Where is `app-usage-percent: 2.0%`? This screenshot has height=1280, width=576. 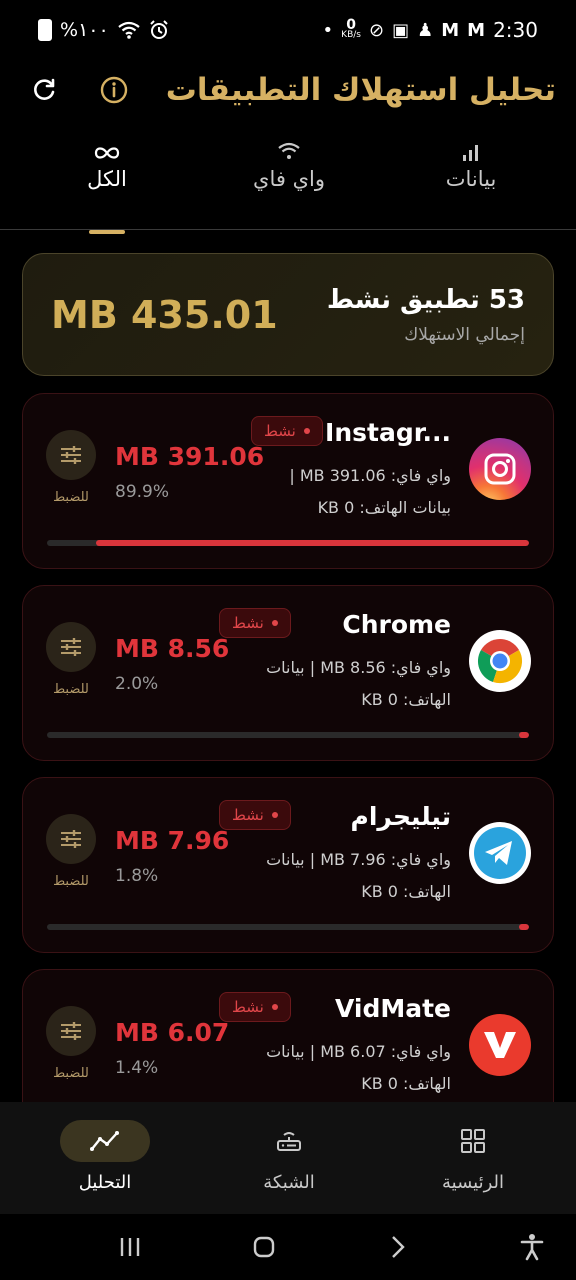 app-usage-percent: 2.0% is located at coordinates (137, 684).